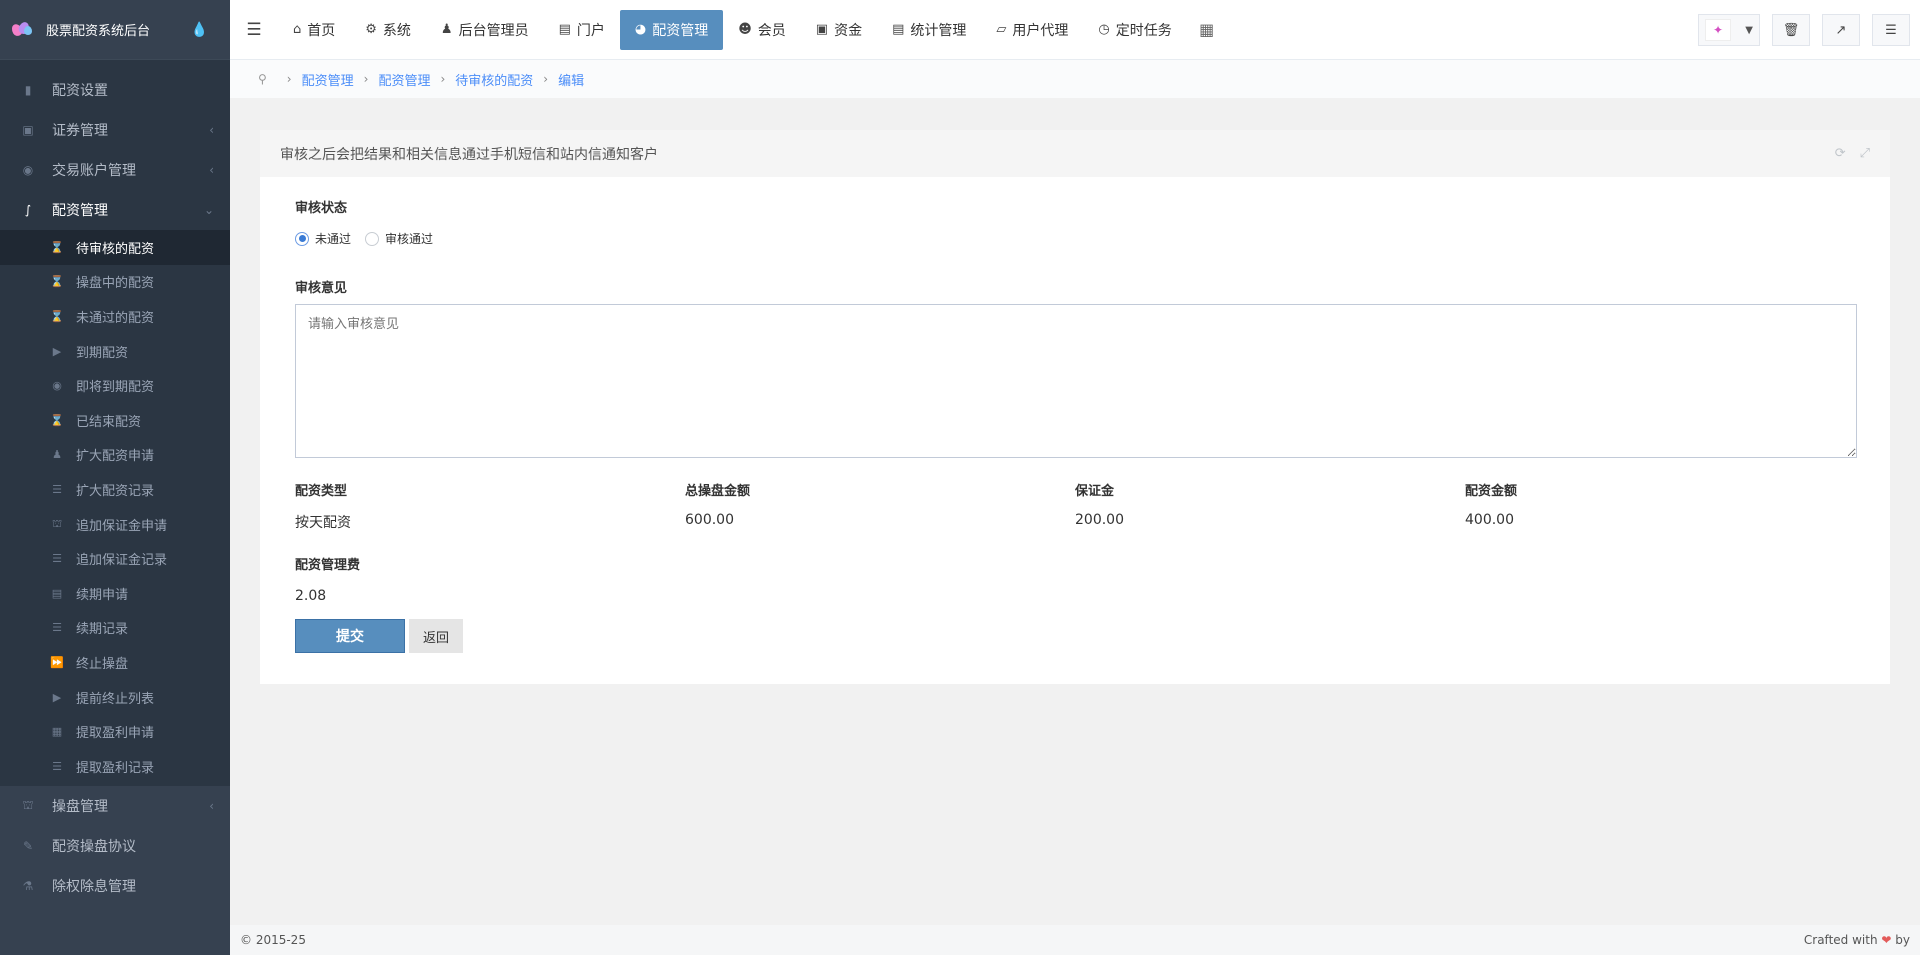 Image resolution: width=1920 pixels, height=955 pixels. What do you see at coordinates (199, 30) in the screenshot?
I see `drop-icon: 💧` at bounding box center [199, 30].